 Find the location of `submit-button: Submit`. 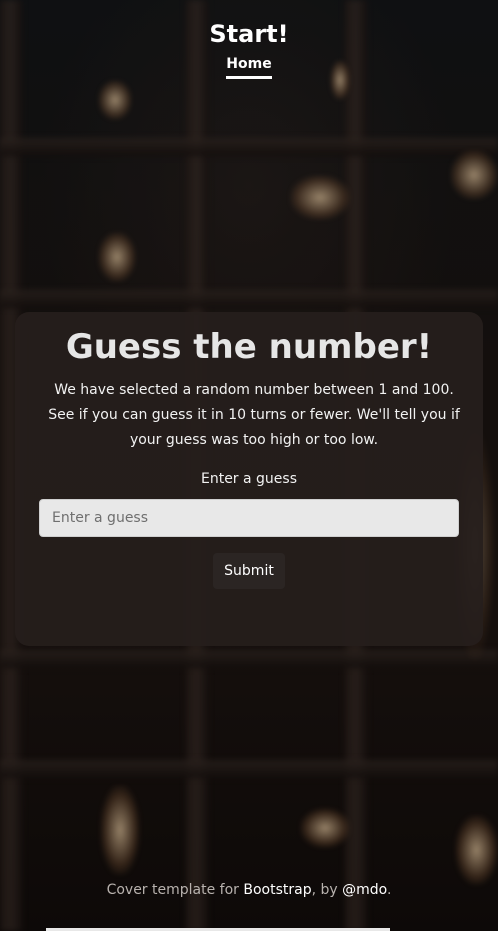

submit-button: Submit is located at coordinates (249, 571).